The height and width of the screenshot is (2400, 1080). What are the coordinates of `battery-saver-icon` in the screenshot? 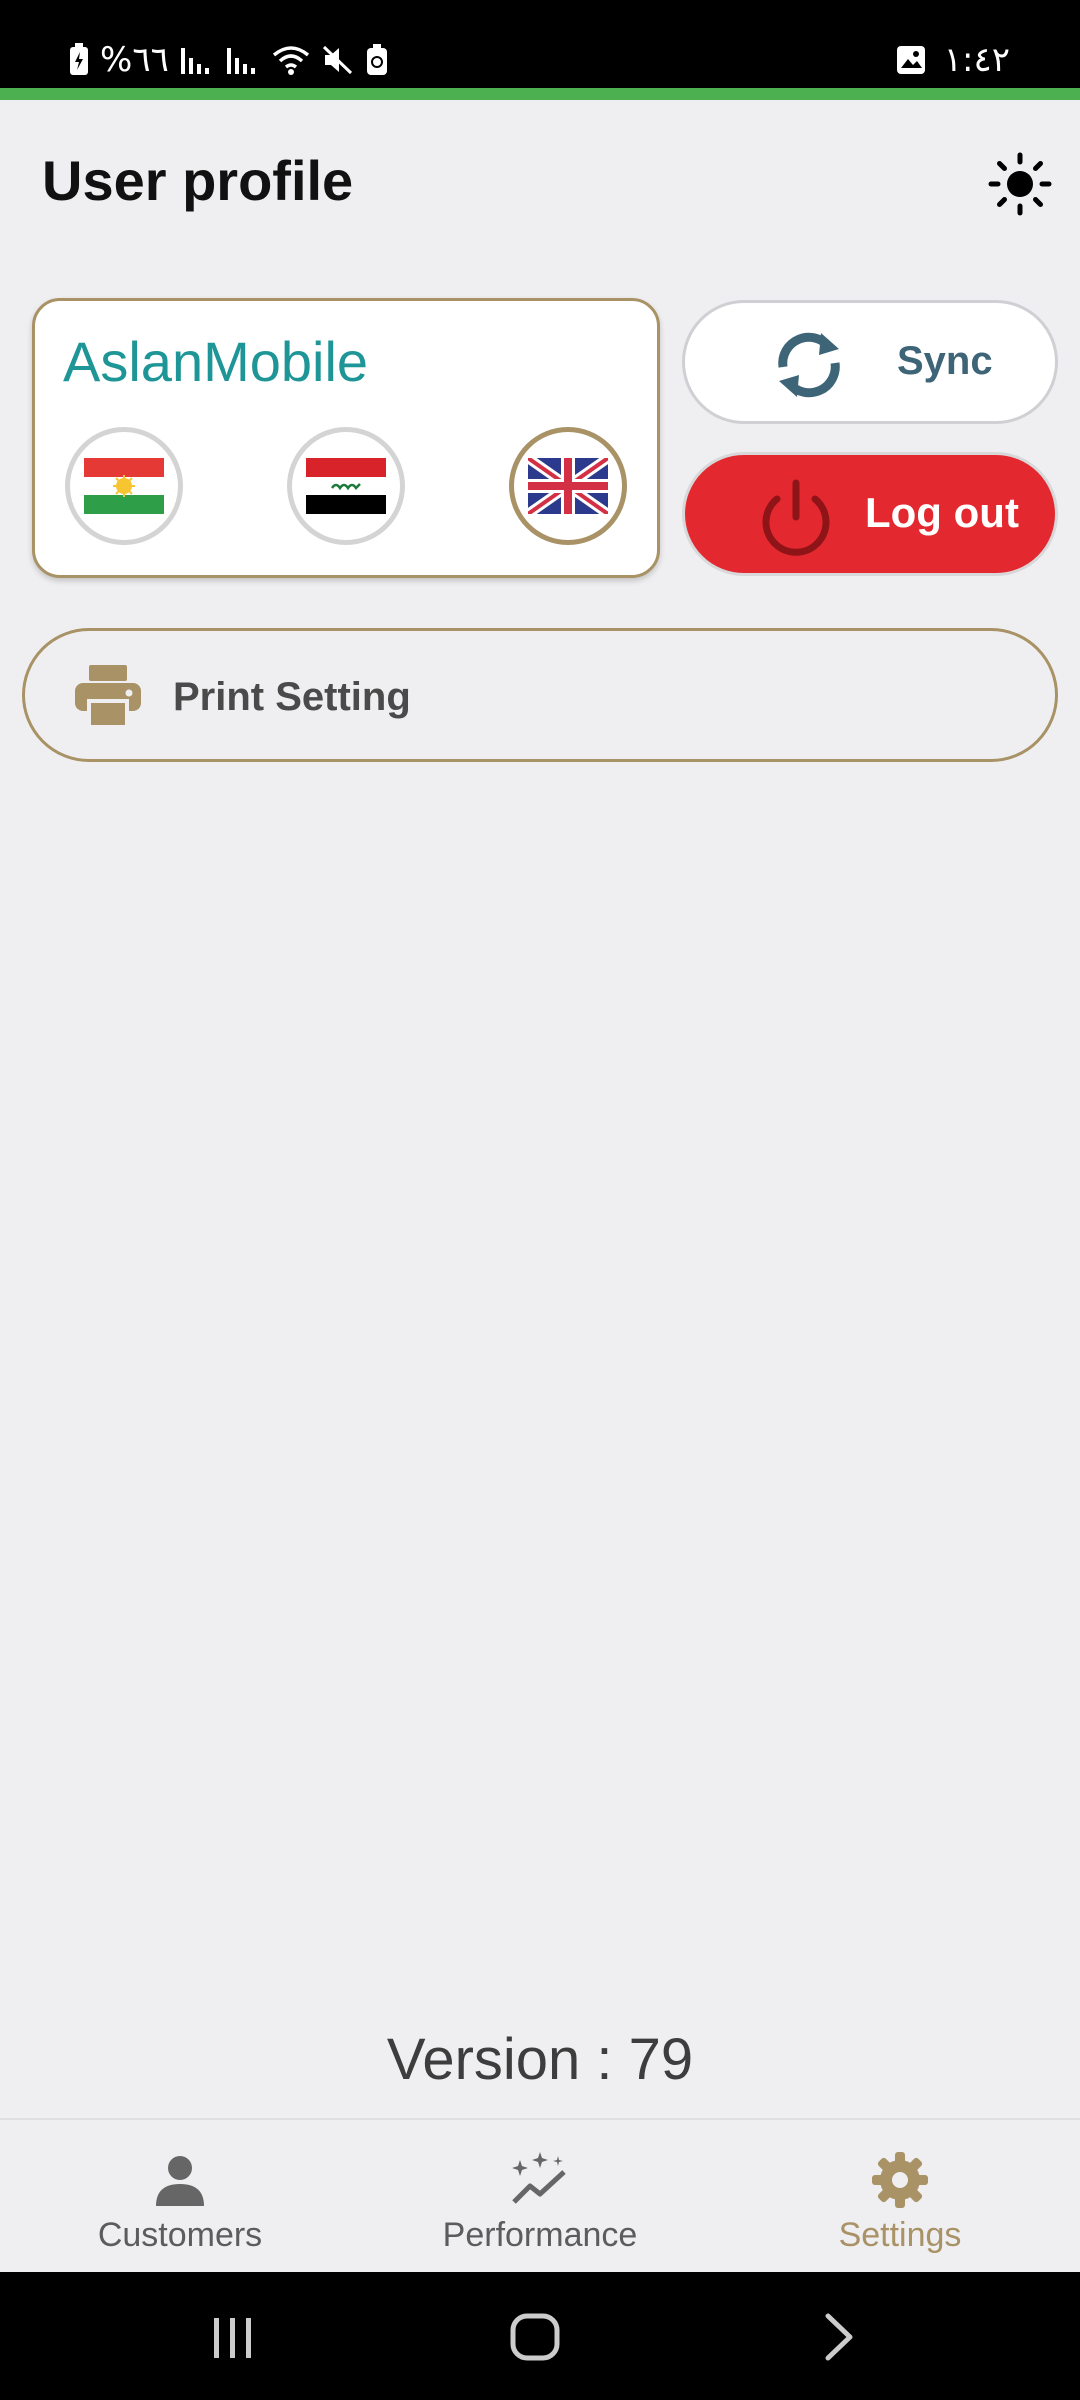 It's located at (79, 59).